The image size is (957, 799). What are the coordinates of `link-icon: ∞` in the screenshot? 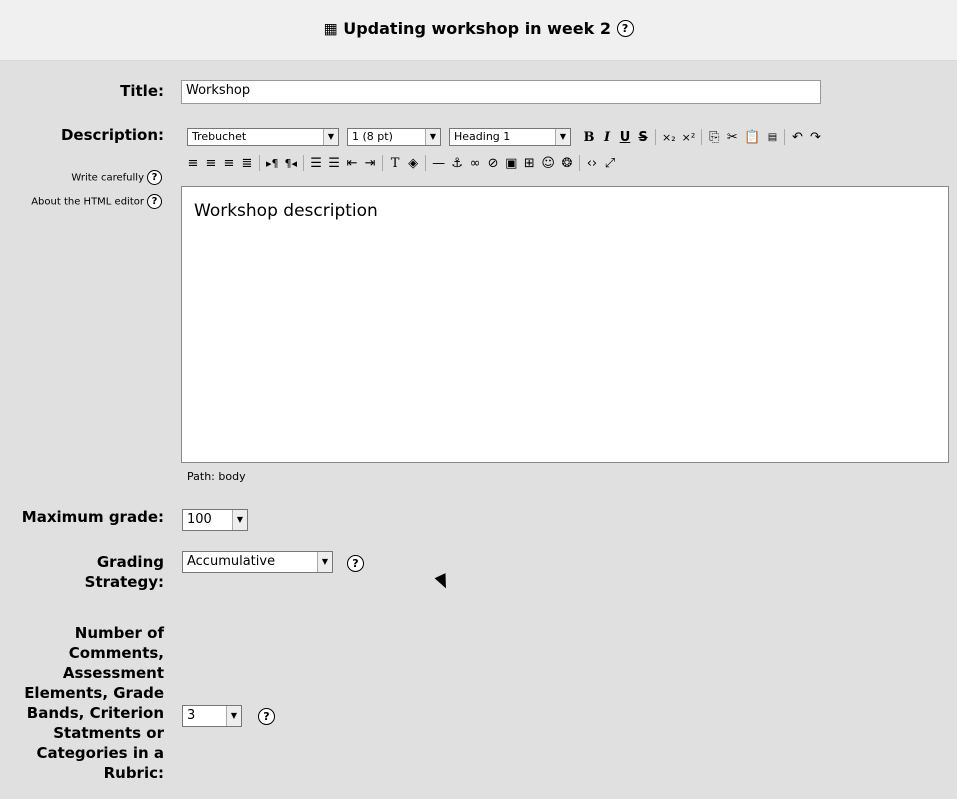 It's located at (475, 163).